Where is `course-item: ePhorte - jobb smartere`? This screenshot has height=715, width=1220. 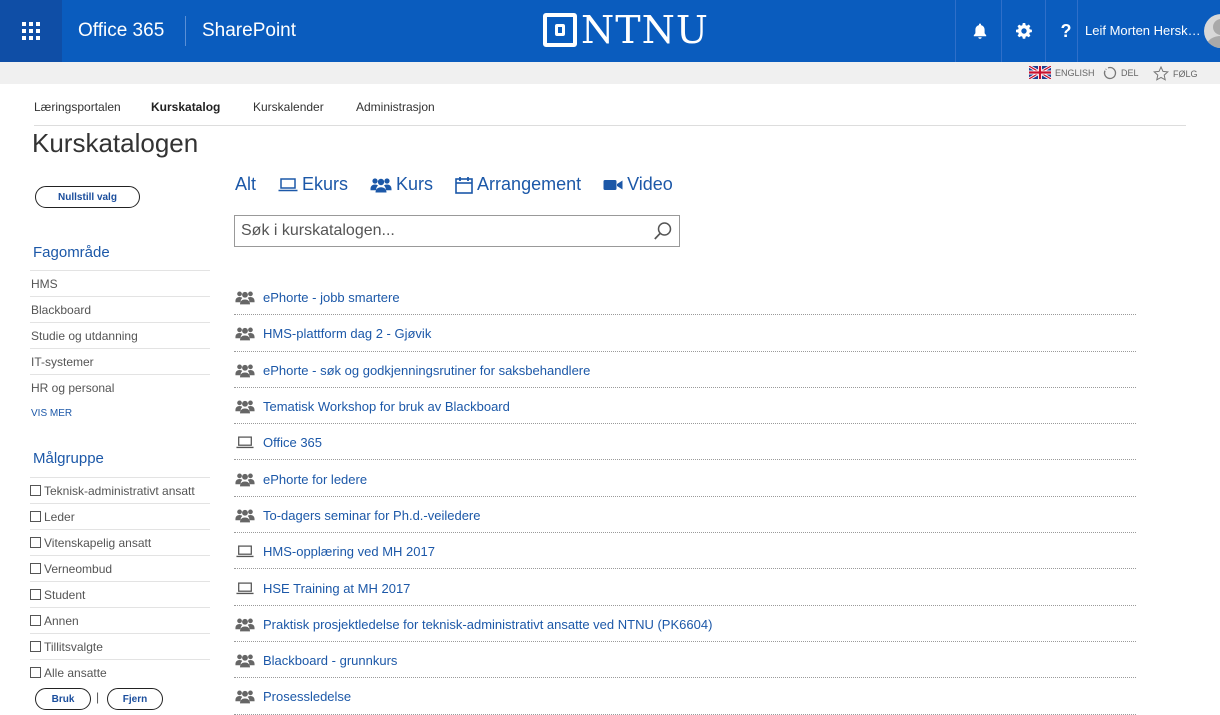 course-item: ePhorte - jobb smartere is located at coordinates (685, 297).